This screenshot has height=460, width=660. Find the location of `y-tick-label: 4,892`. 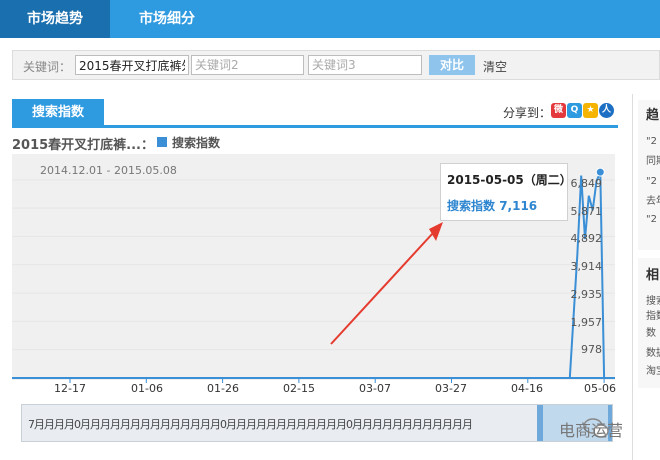

y-tick-label: 4,892 is located at coordinates (586, 238).